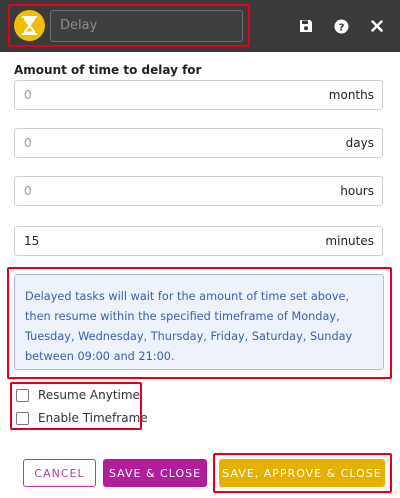 This screenshot has height=498, width=400. I want to click on help-icon-button: ?, so click(341, 26).